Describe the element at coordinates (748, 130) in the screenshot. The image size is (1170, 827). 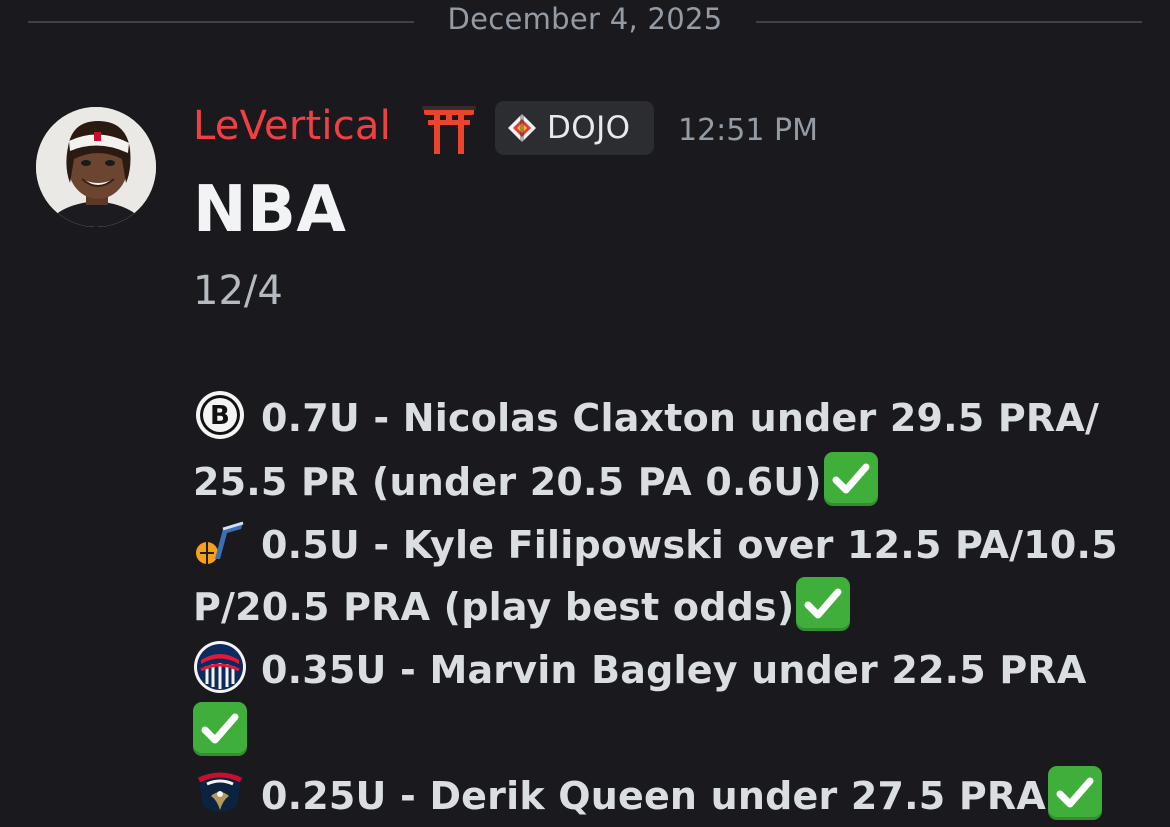
I see `message-timestamp: 12:51 PM` at that location.